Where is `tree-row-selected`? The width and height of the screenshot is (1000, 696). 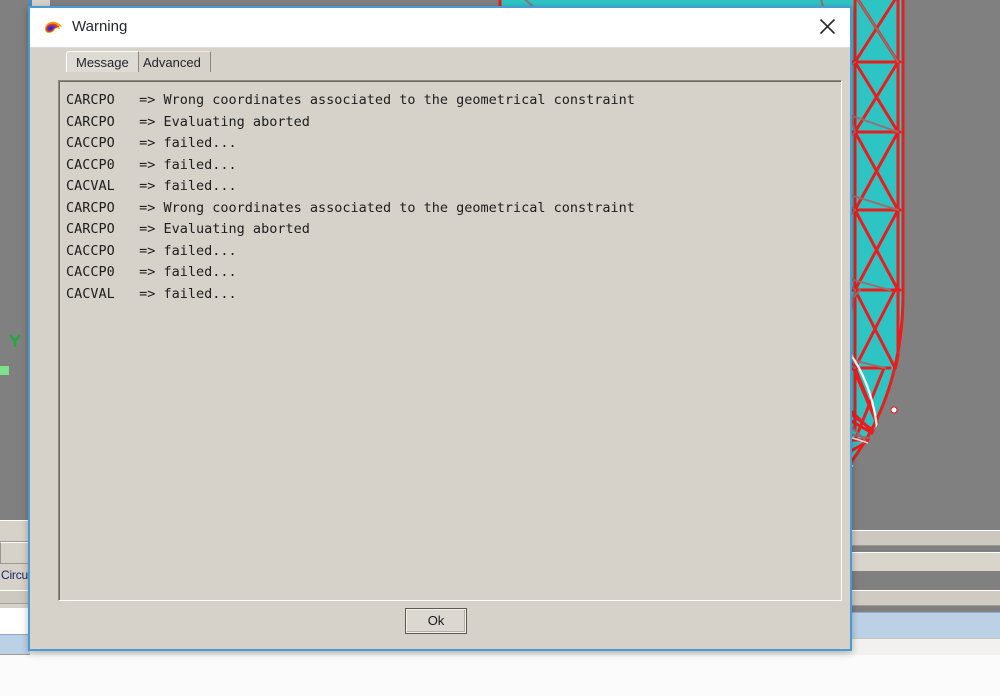 tree-row-selected is located at coordinates (15, 644).